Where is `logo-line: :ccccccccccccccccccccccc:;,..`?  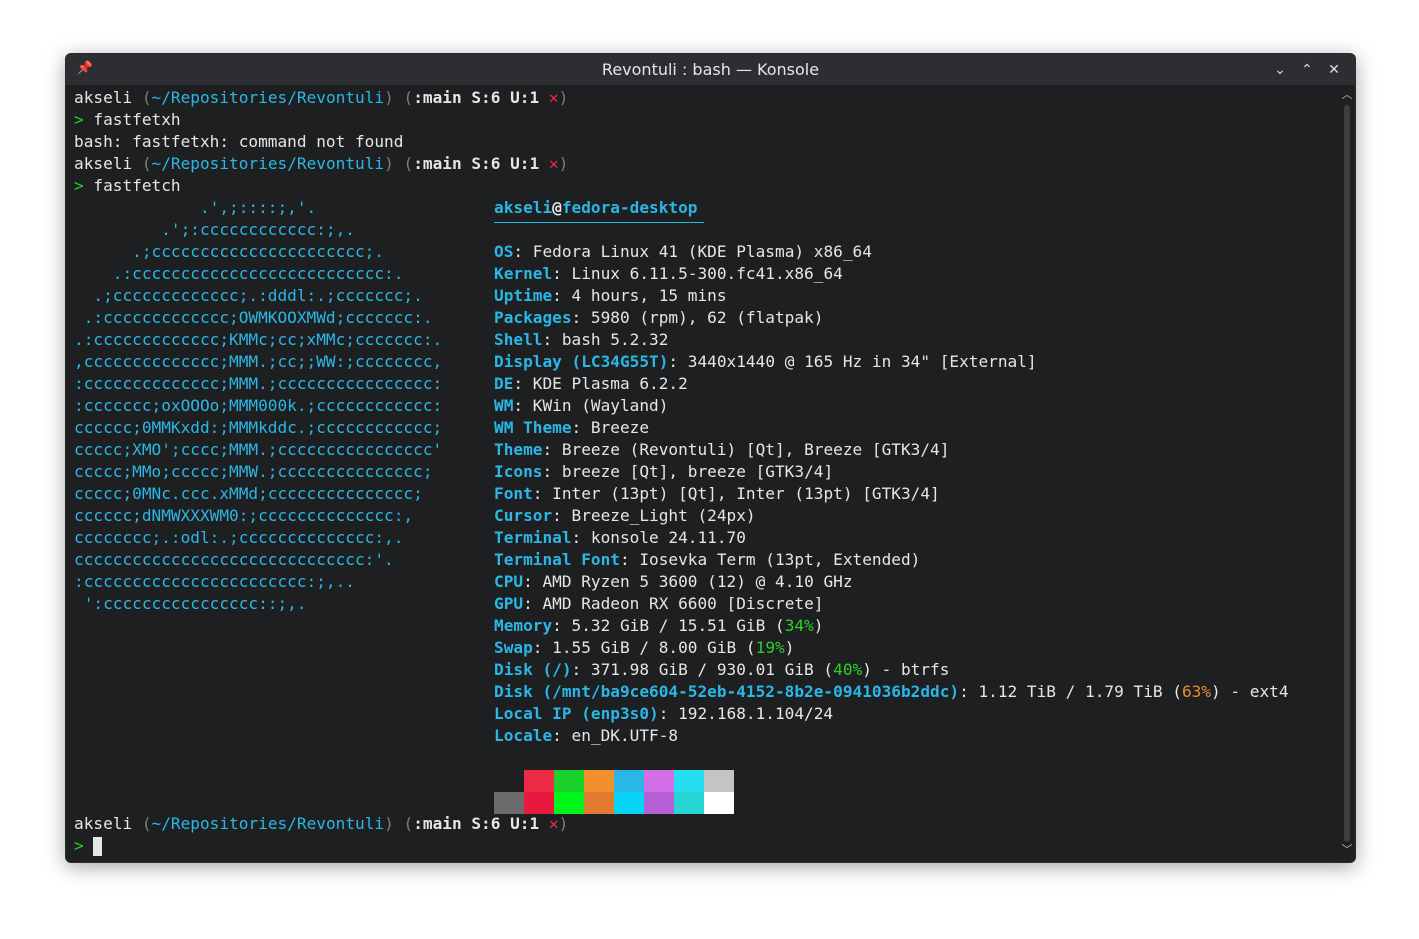
logo-line: :ccccccccccccccccccccccc:;,.. is located at coordinates (214, 581).